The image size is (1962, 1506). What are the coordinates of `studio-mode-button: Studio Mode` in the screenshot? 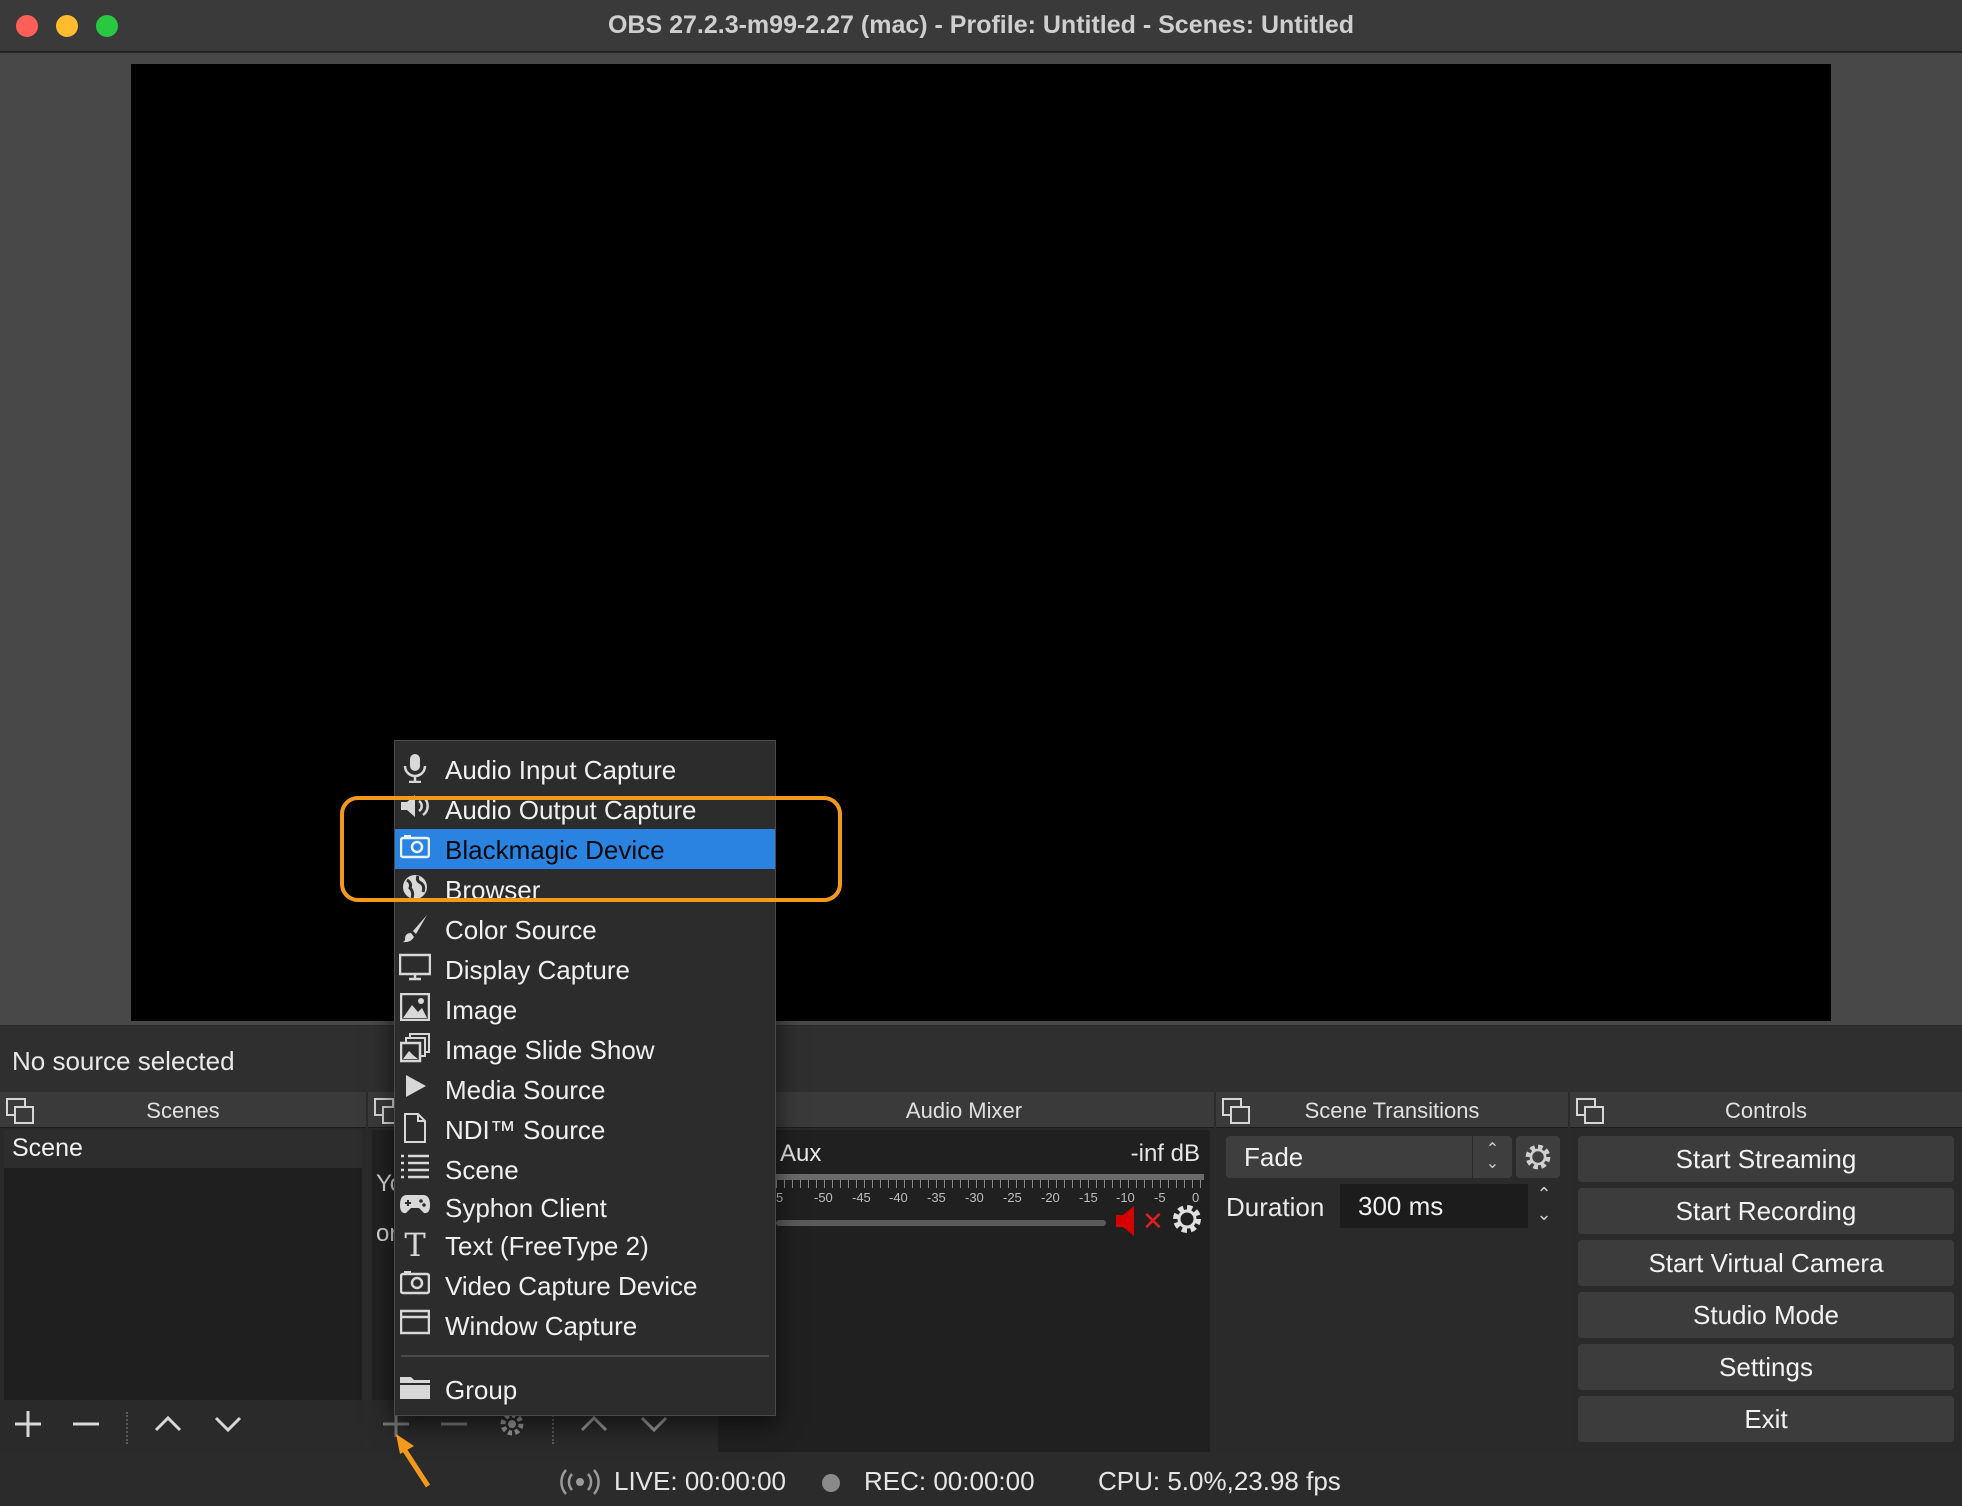 It's located at (1766, 1315).